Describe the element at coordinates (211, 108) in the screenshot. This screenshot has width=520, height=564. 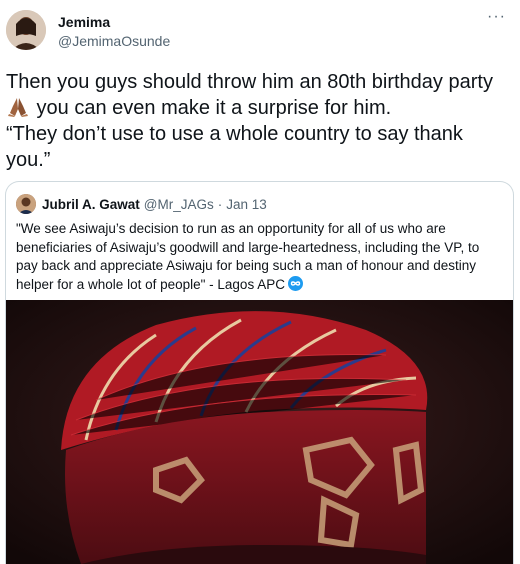
I see `tweet-text-line2: you can even make it a surprise for him.` at that location.